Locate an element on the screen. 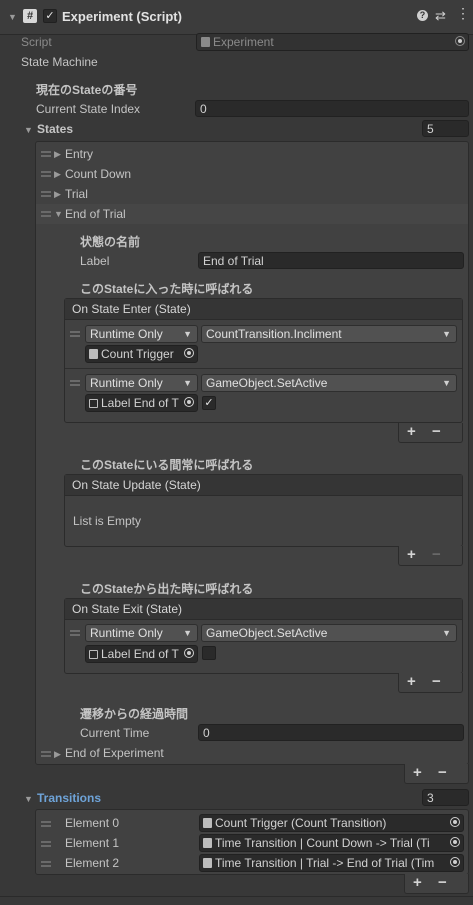  enter-call-1-object-field: Label End of T is located at coordinates (141, 403).